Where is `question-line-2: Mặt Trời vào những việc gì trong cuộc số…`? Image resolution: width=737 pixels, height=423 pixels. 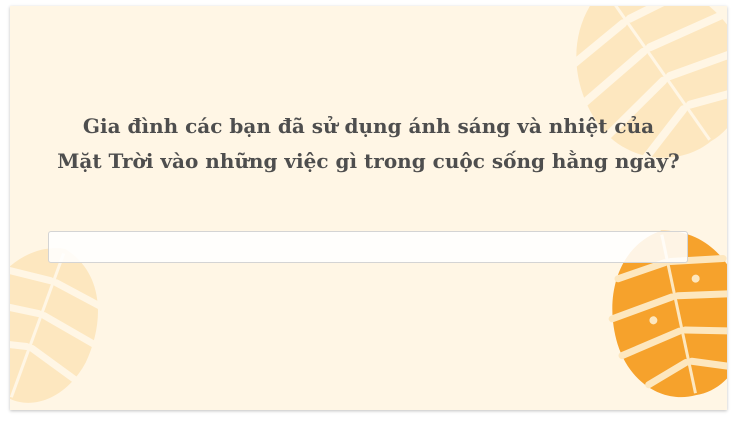 question-line-2: Mặt Trời vào những việc gì trong cuộc số… is located at coordinates (368, 161).